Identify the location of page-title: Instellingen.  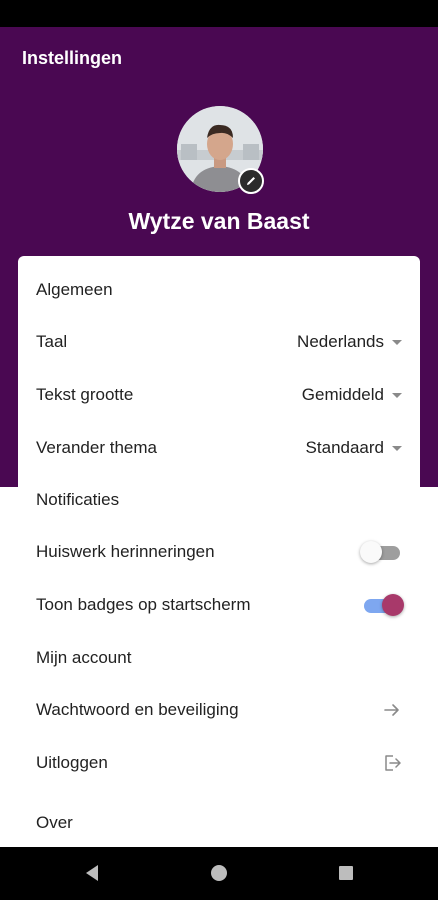
(72, 58).